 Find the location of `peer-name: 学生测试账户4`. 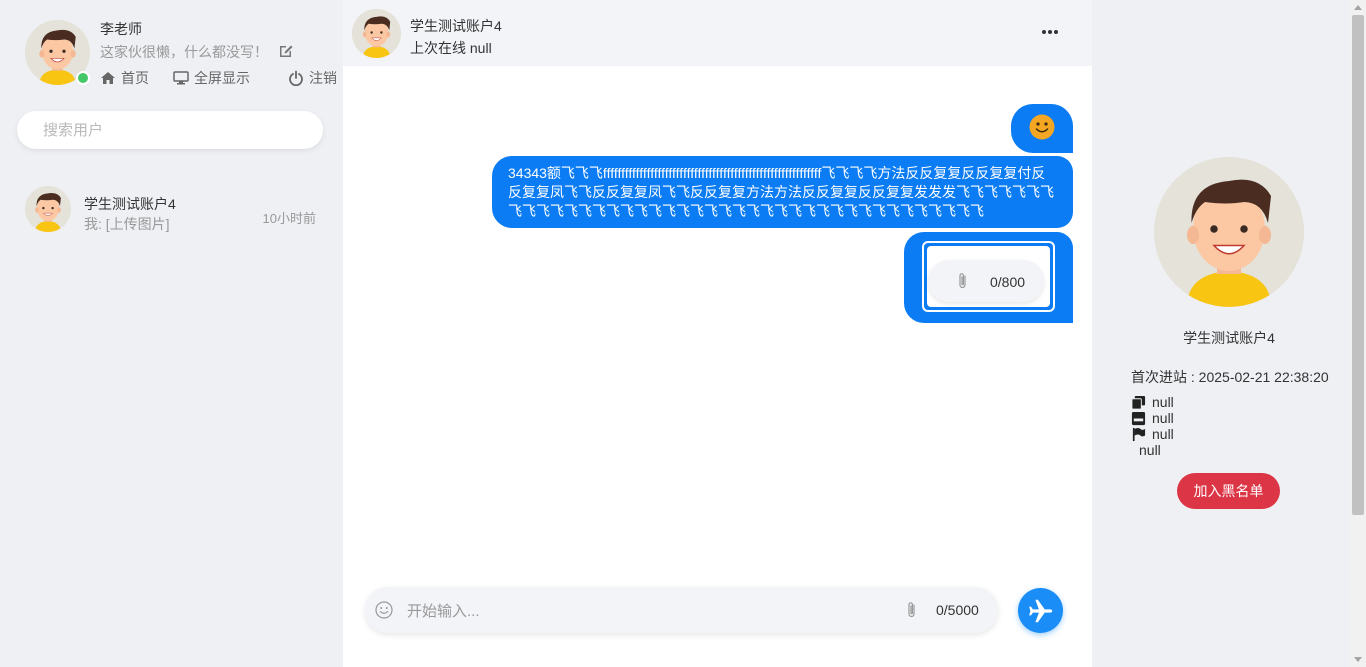

peer-name: 学生测试账户4 is located at coordinates (456, 26).